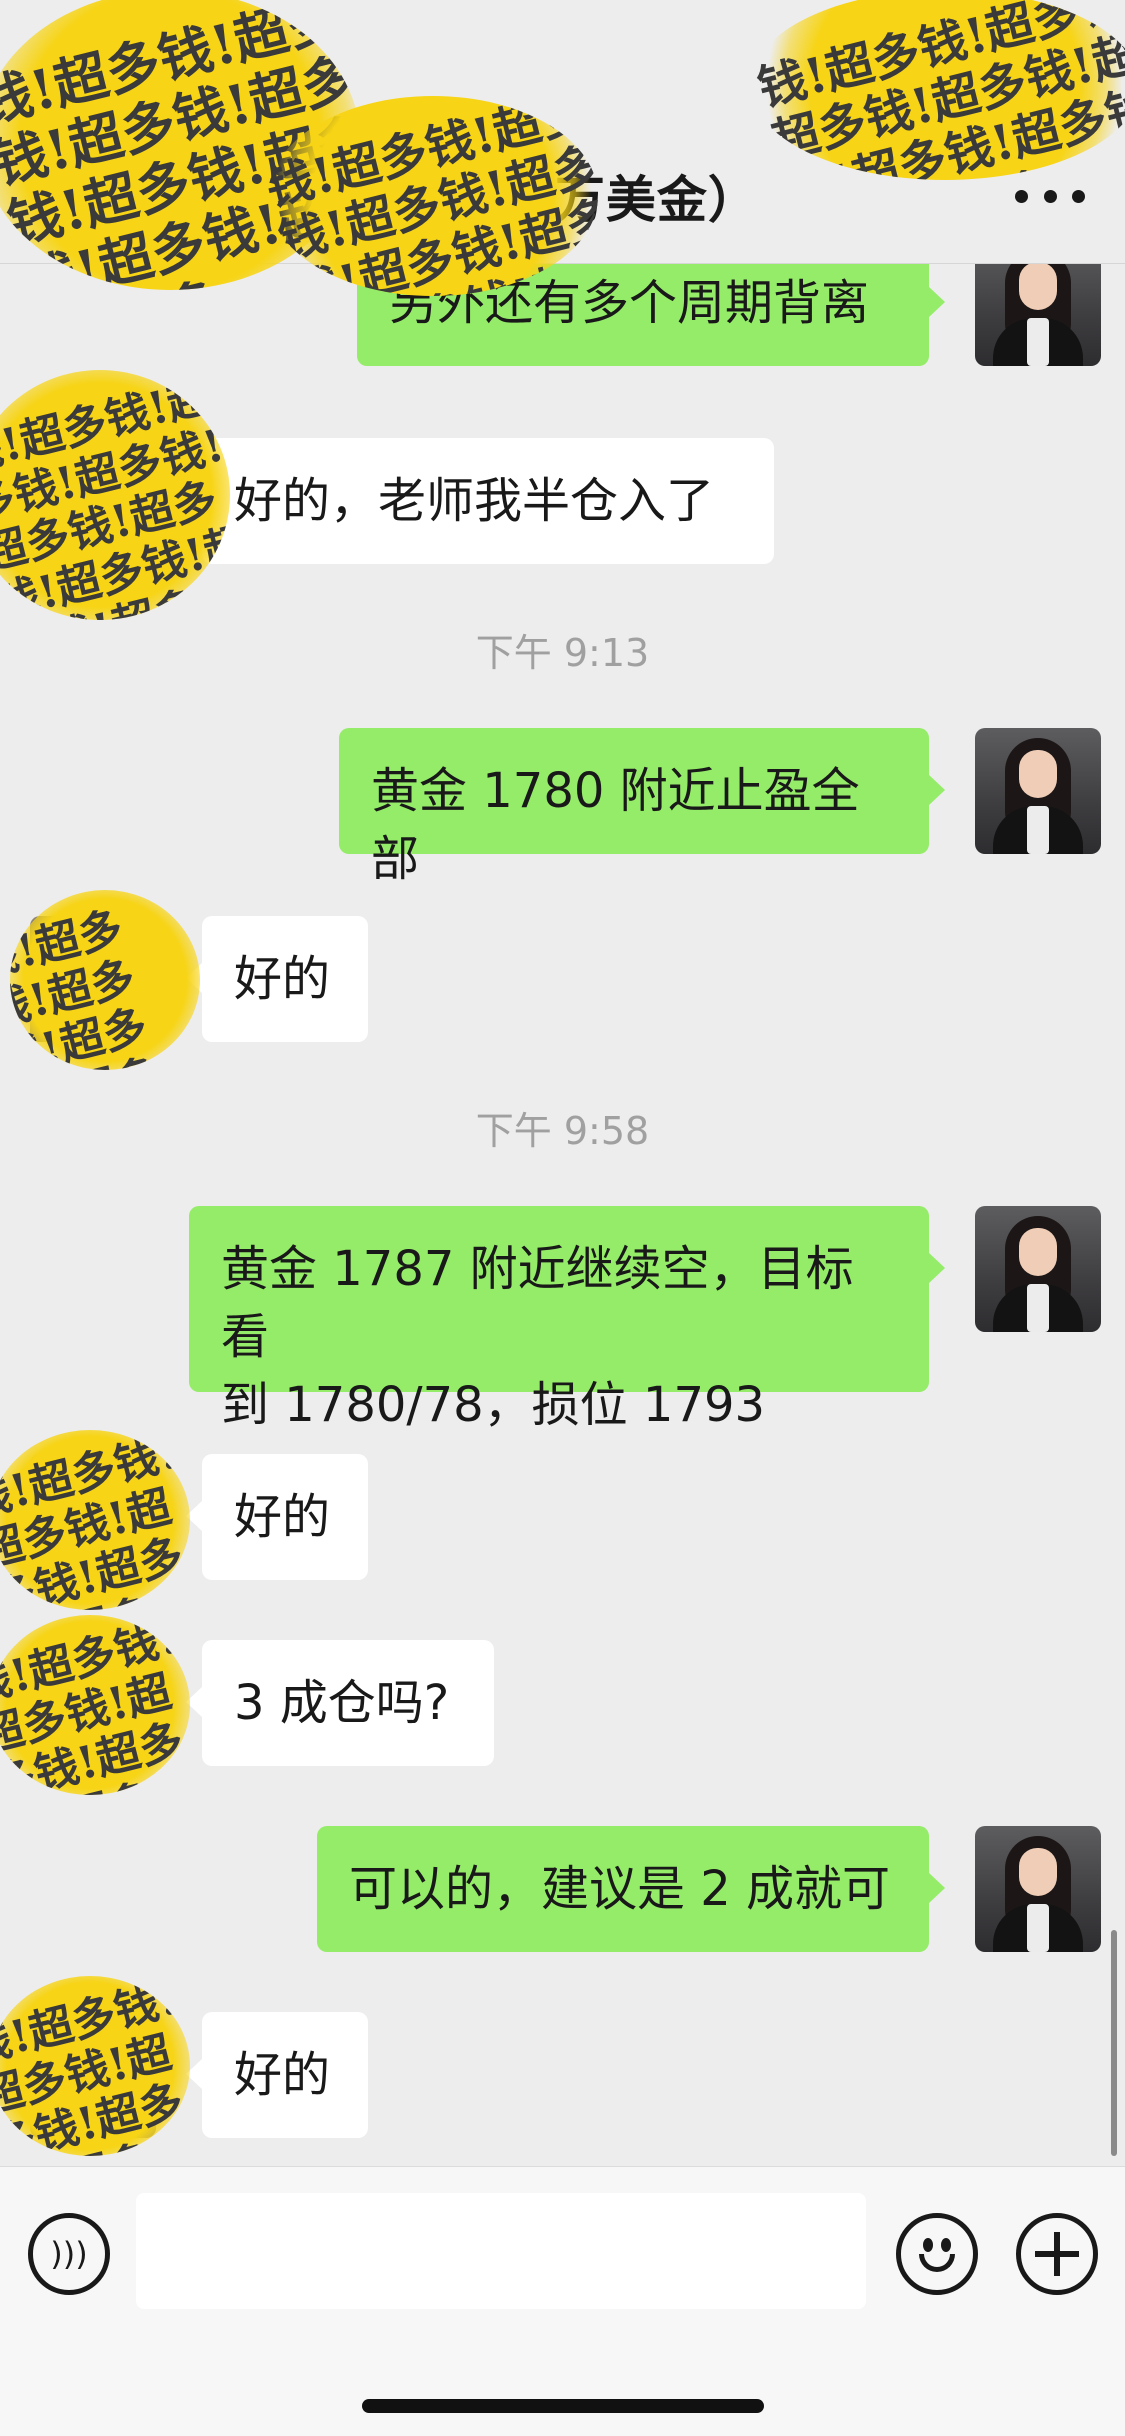 Image resolution: width=1125 pixels, height=2436 pixels. Describe the element at coordinates (474, 501) in the screenshot. I see `message-text: 好的，老师我半仓入了` at that location.